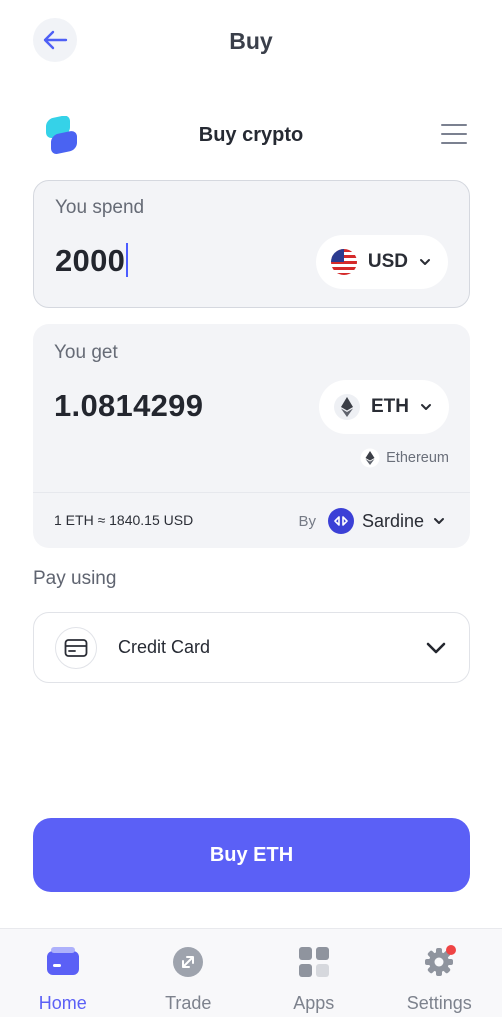 This screenshot has width=502, height=1017. What do you see at coordinates (251, 492) in the screenshot?
I see `divider` at bounding box center [251, 492].